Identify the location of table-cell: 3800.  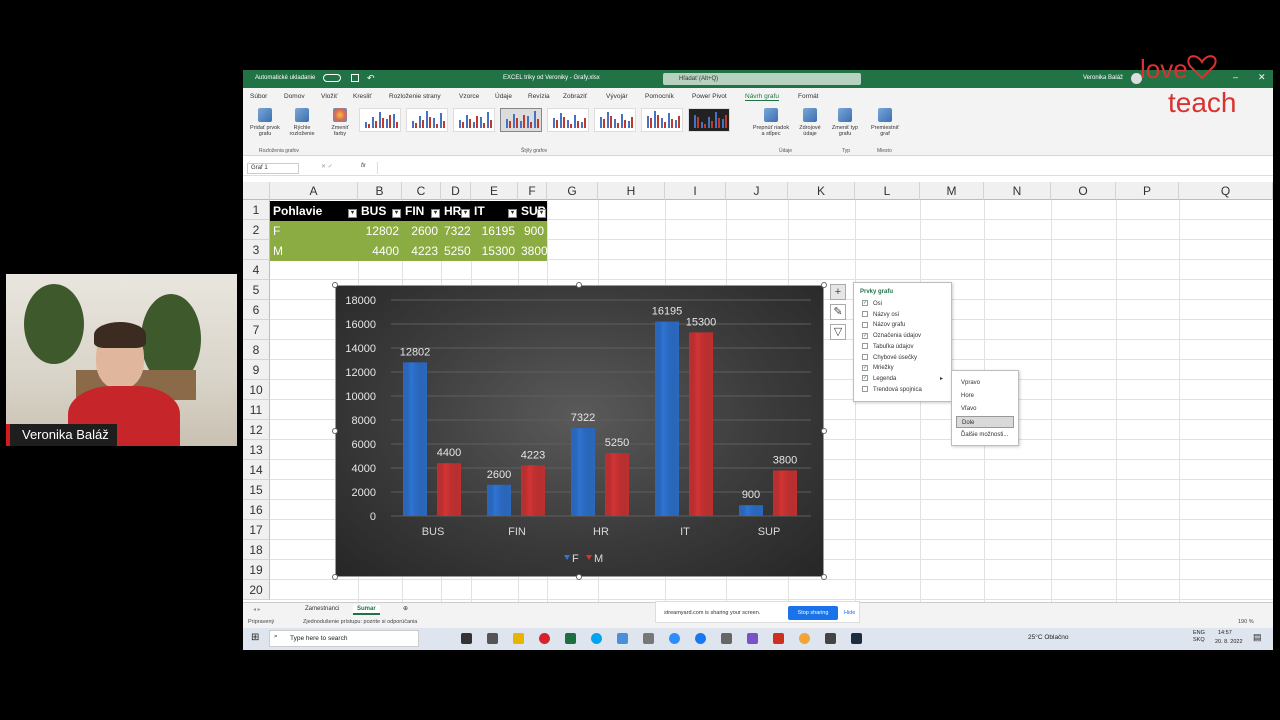
(533, 251).